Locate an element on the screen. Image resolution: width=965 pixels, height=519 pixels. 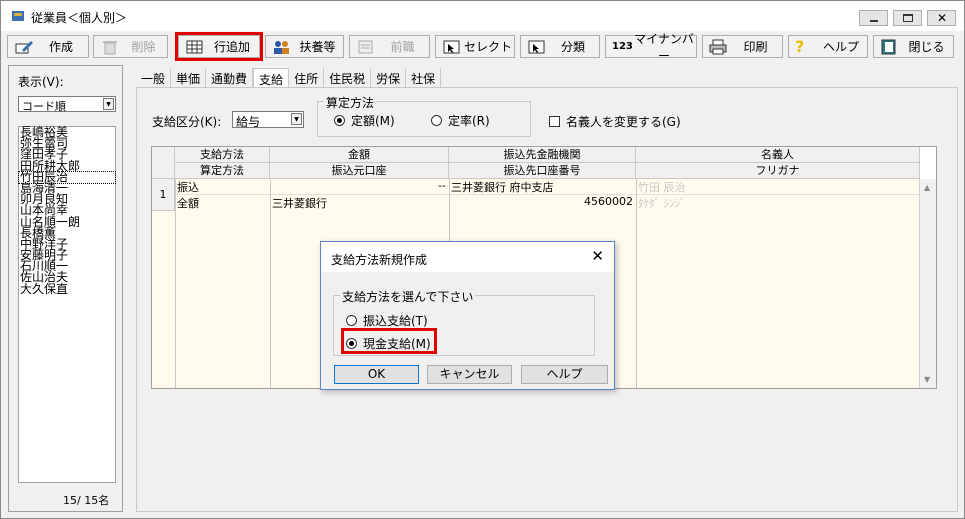
grid-cell: 4560002 is located at coordinates (542, 203).